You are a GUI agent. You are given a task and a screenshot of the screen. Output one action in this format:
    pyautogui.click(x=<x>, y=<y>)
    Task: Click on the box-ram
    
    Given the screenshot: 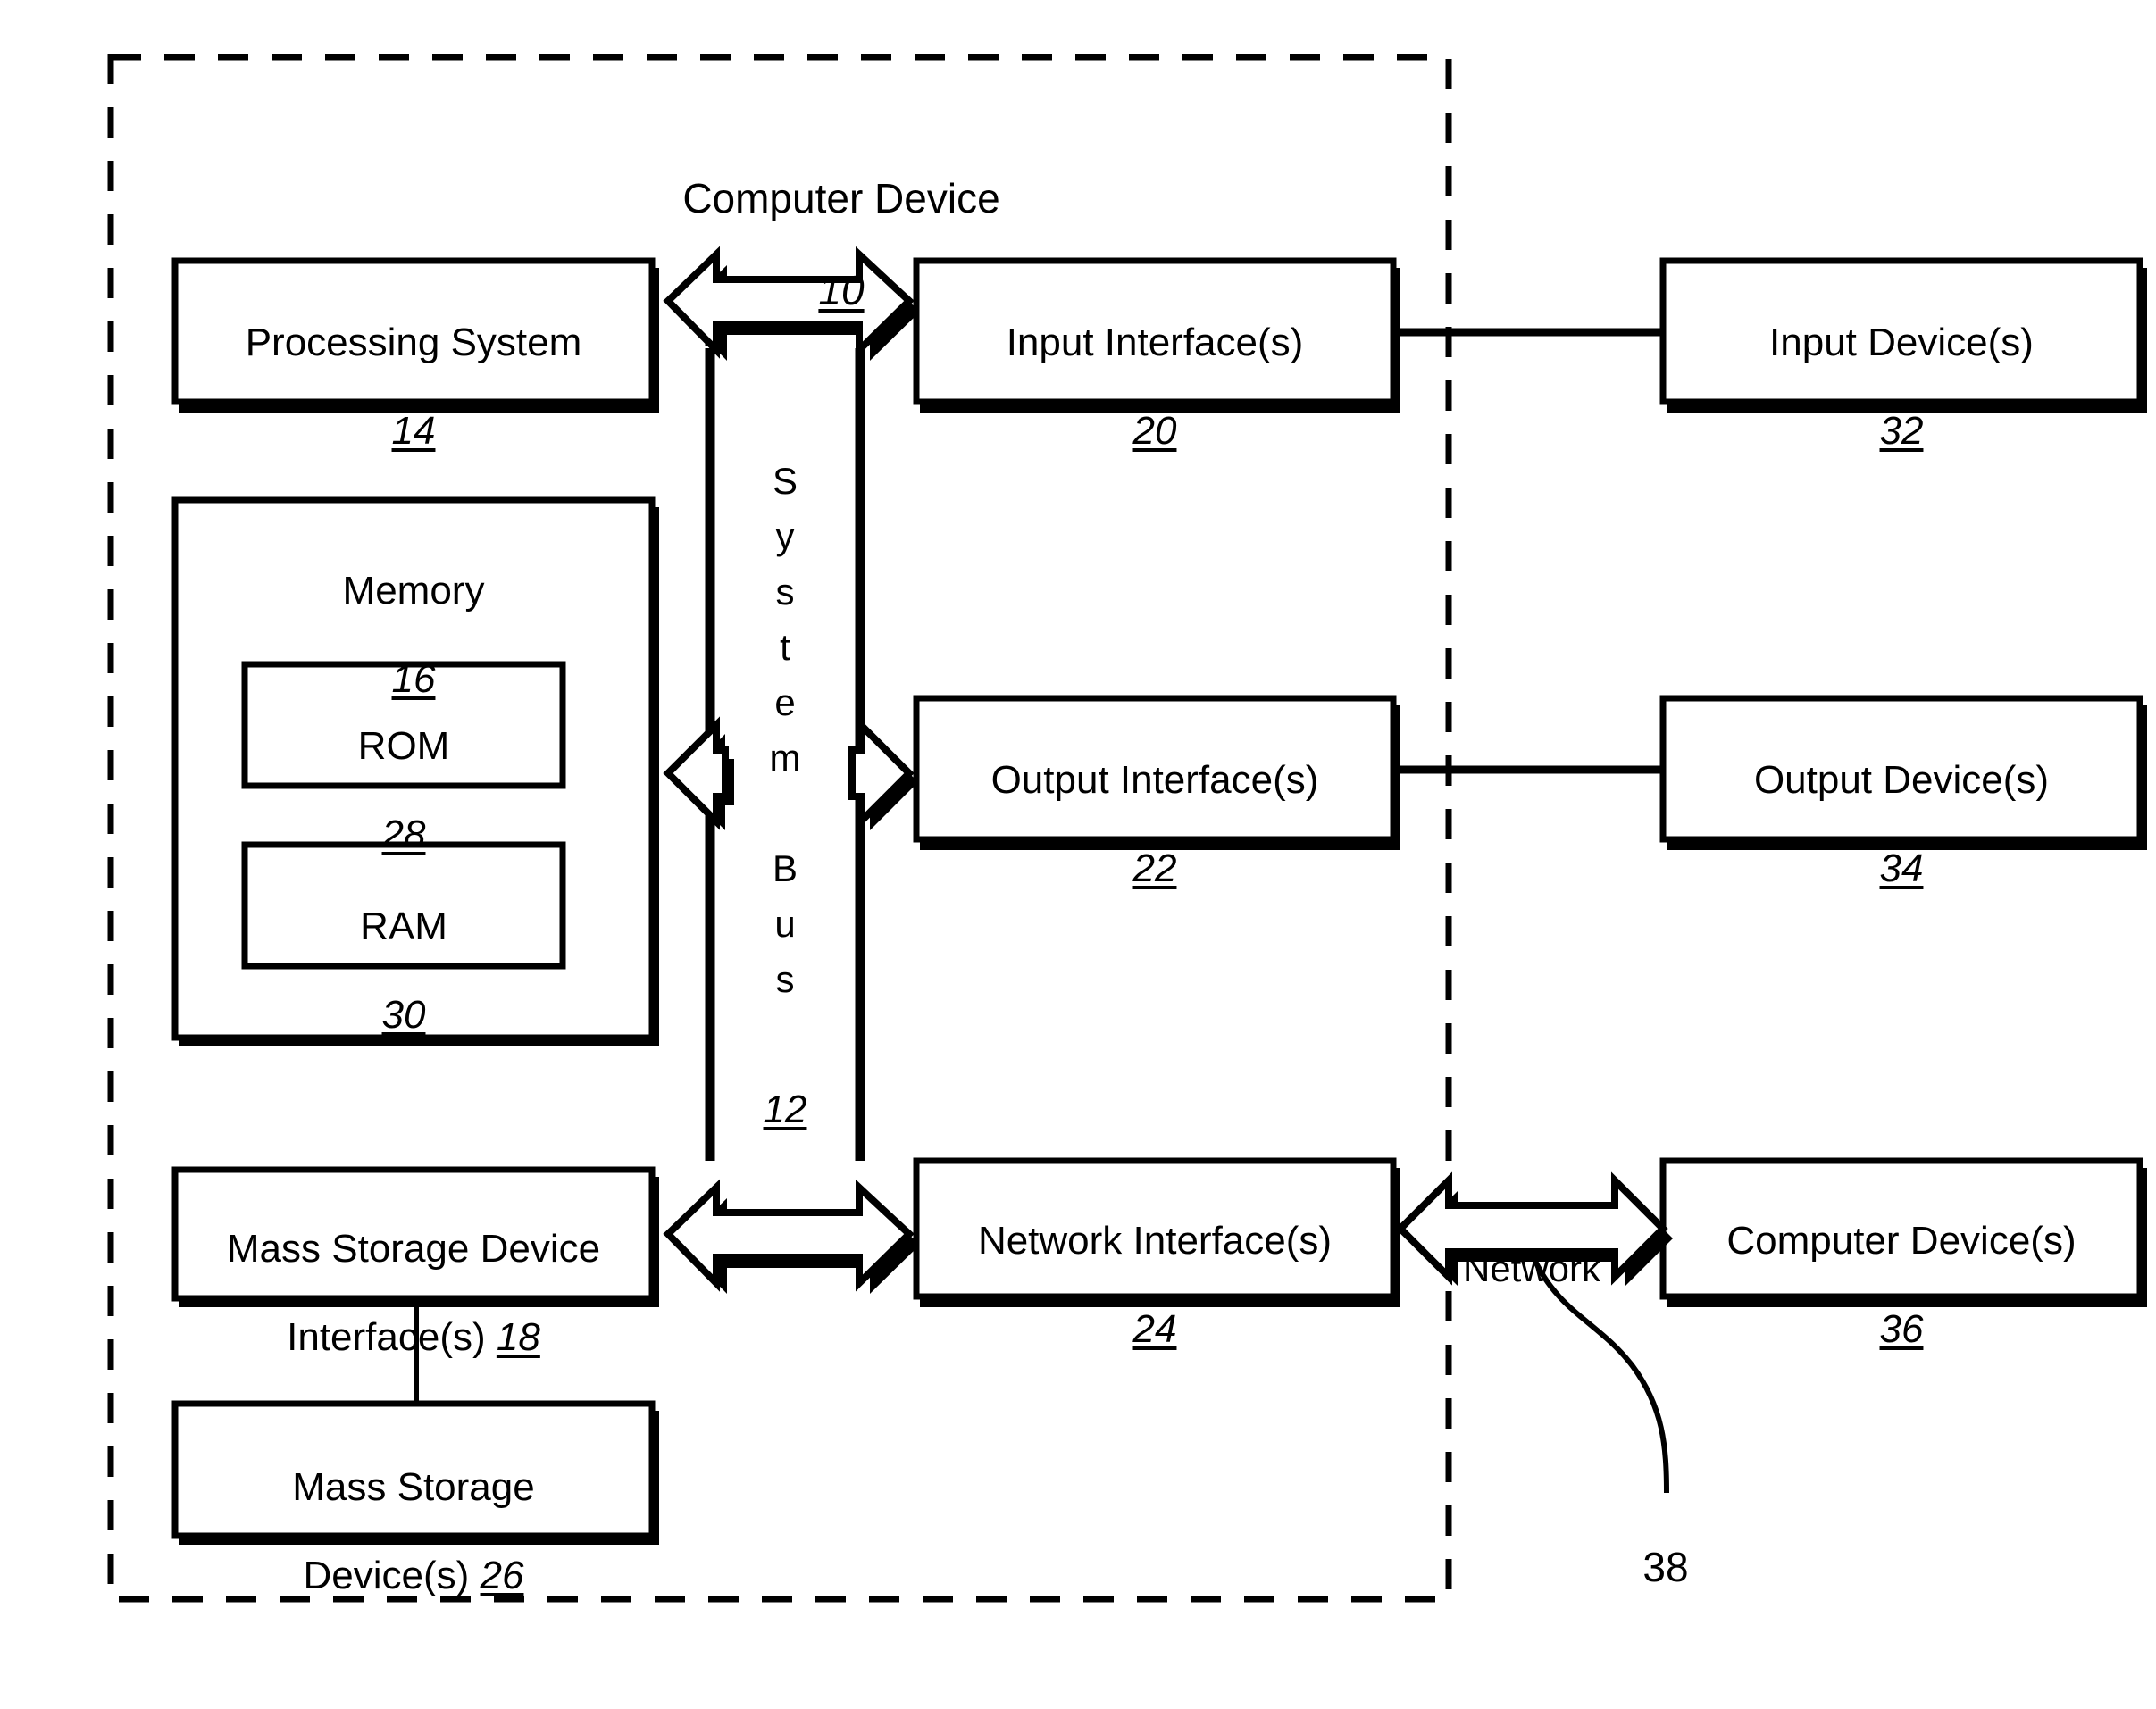 What is the action you would take?
    pyautogui.click(x=403, y=905)
    